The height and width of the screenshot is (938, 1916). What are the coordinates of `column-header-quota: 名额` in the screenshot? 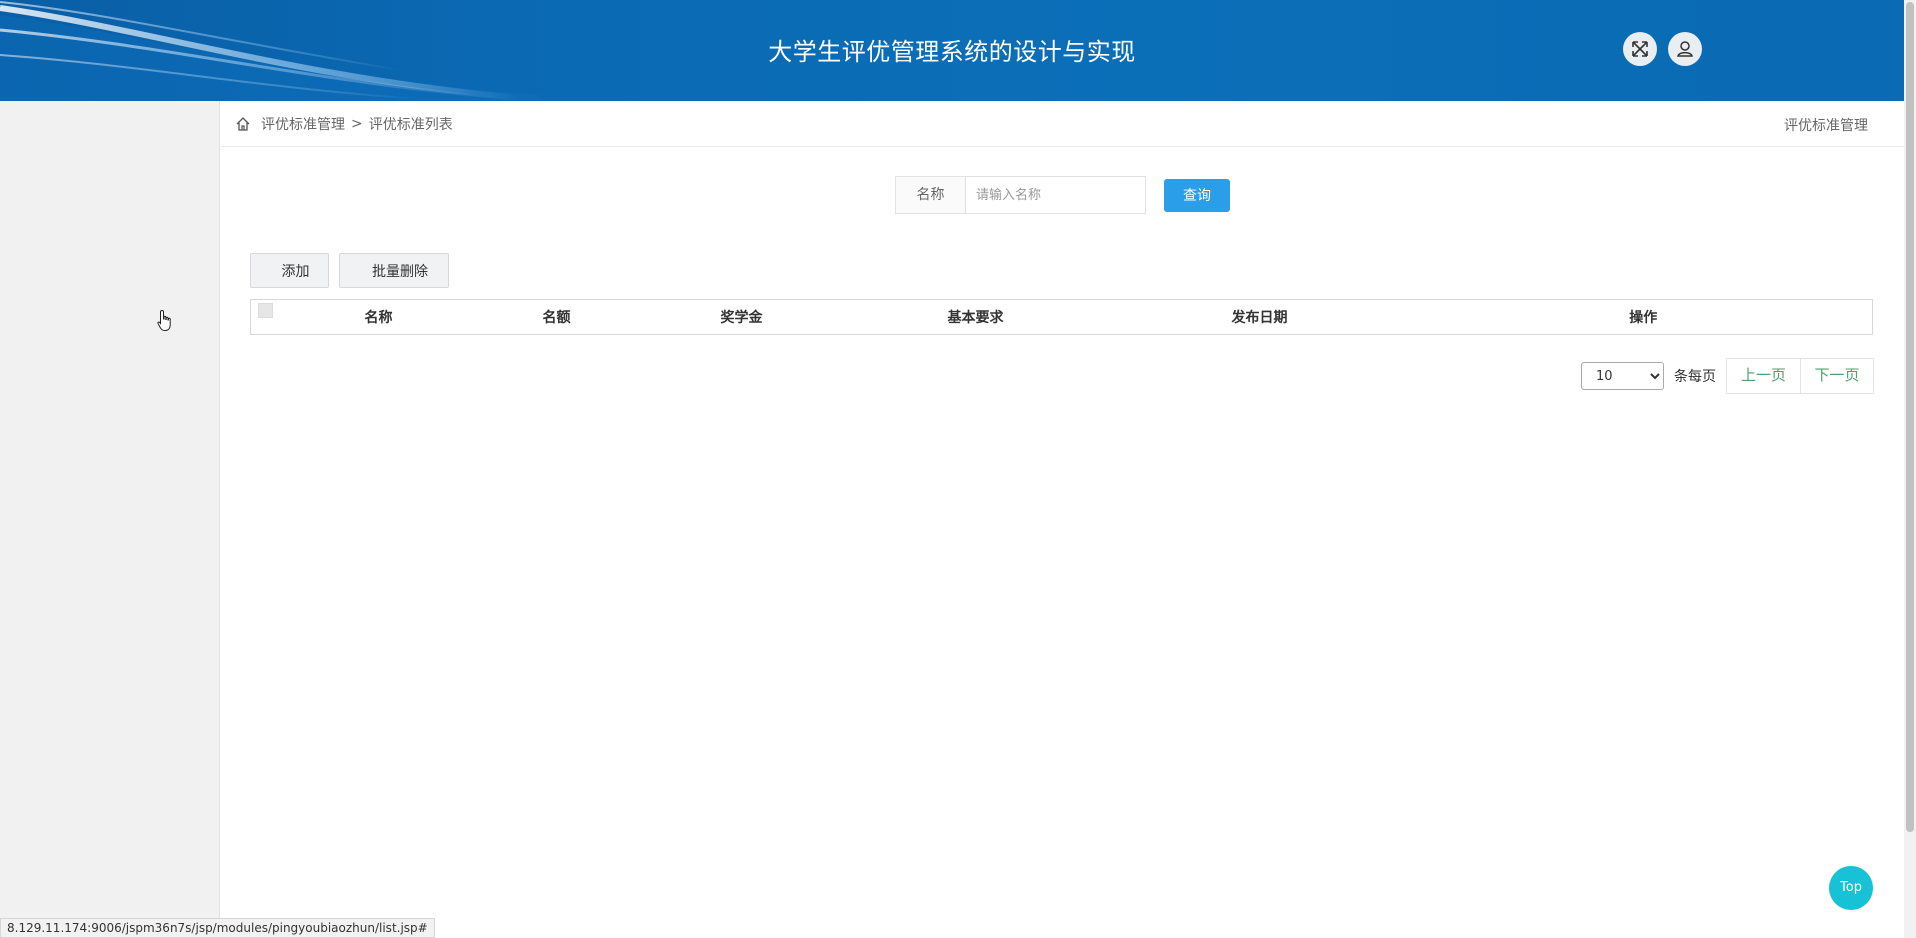 It's located at (556, 318).